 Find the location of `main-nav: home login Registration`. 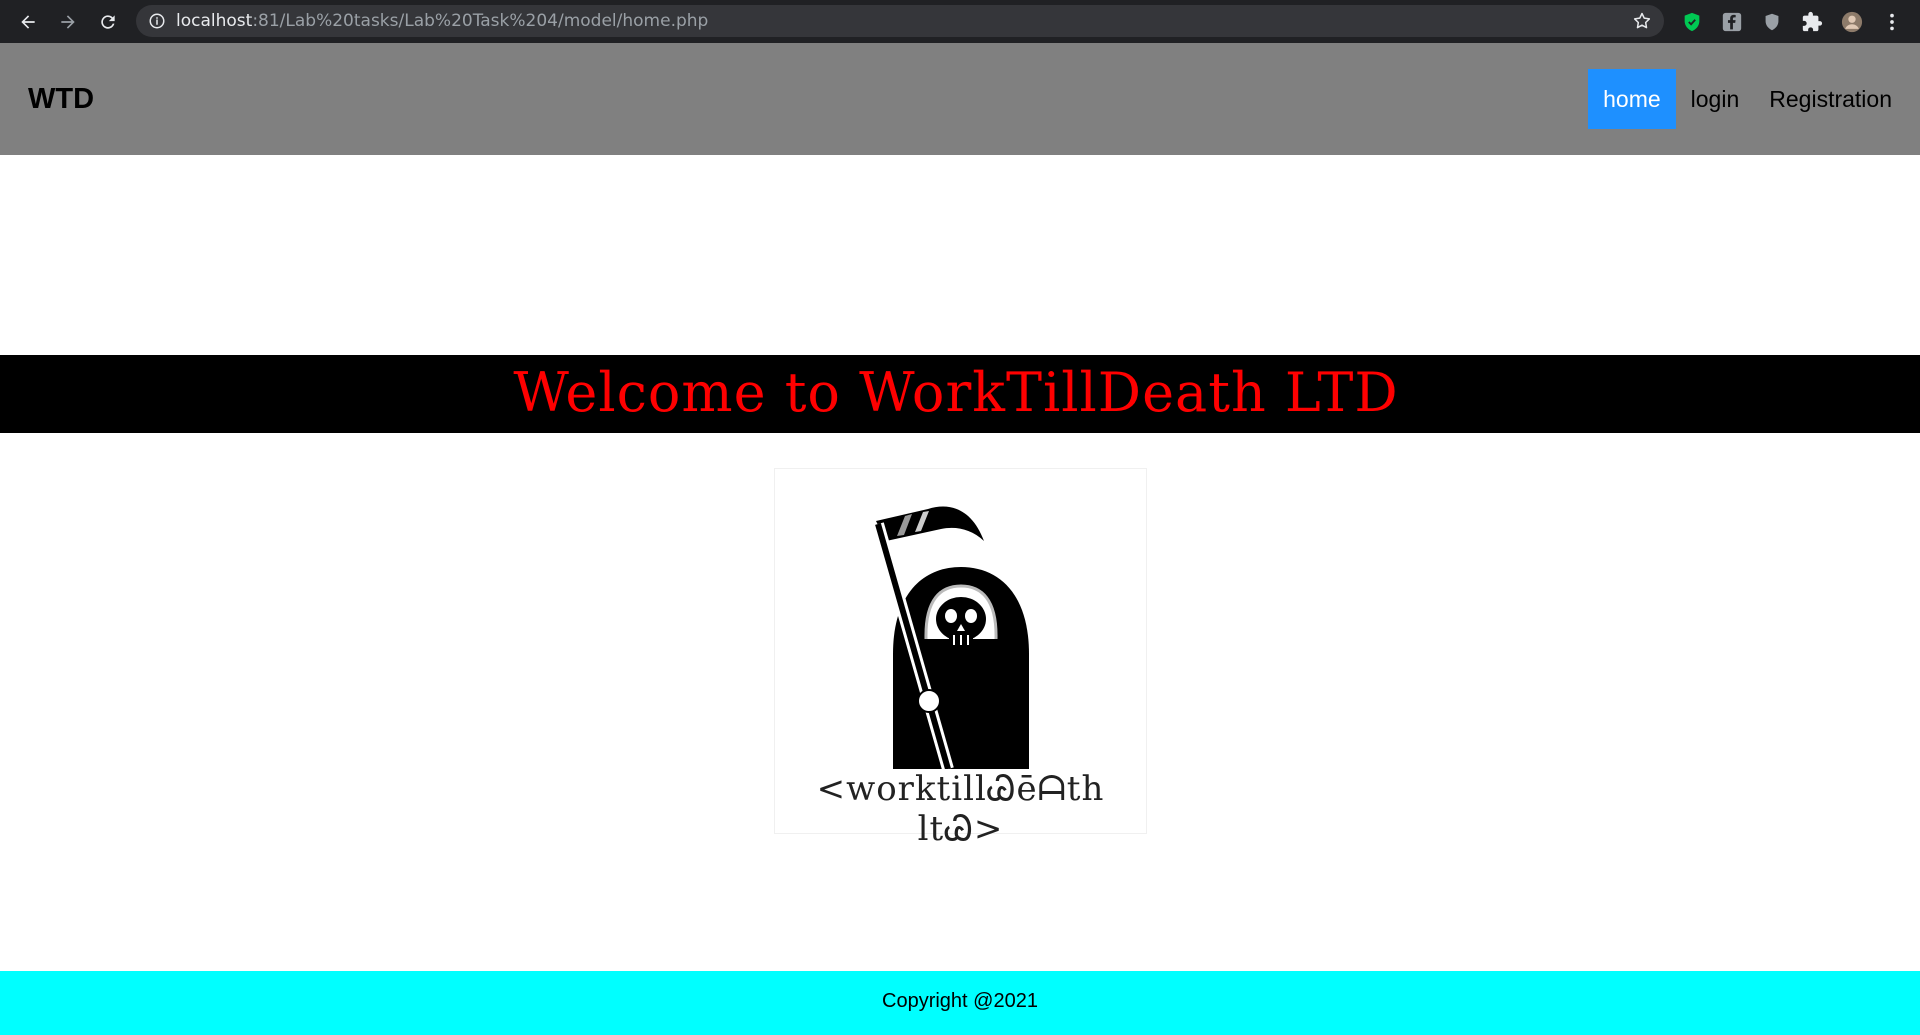

main-nav: home login Registration is located at coordinates (1754, 99).